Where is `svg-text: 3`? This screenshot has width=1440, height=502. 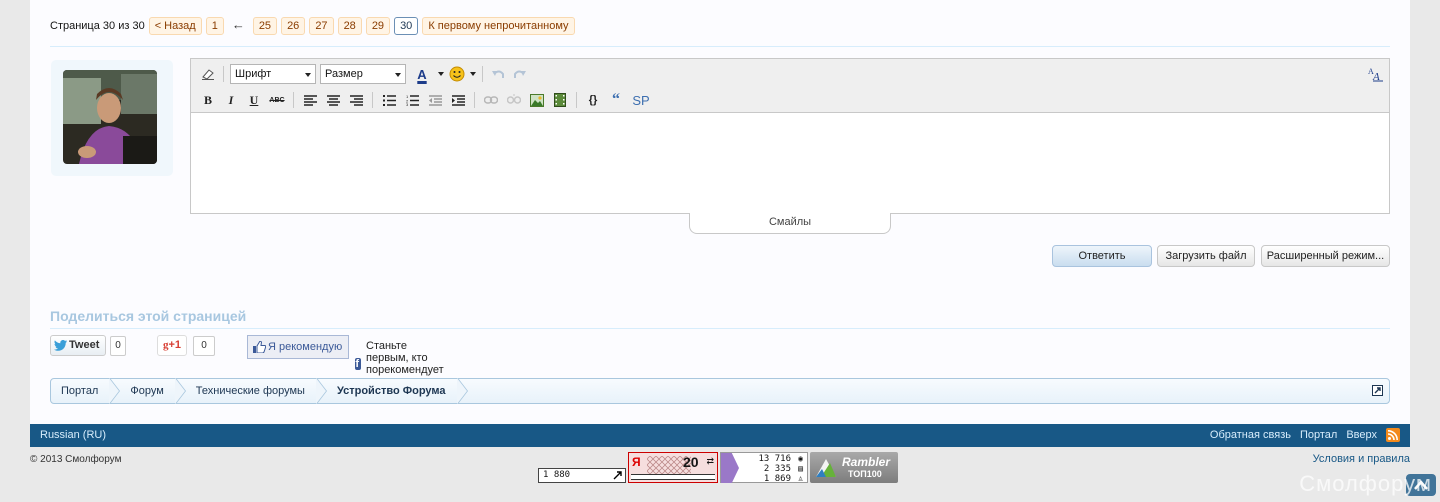 svg-text: 3 is located at coordinates (407, 104).